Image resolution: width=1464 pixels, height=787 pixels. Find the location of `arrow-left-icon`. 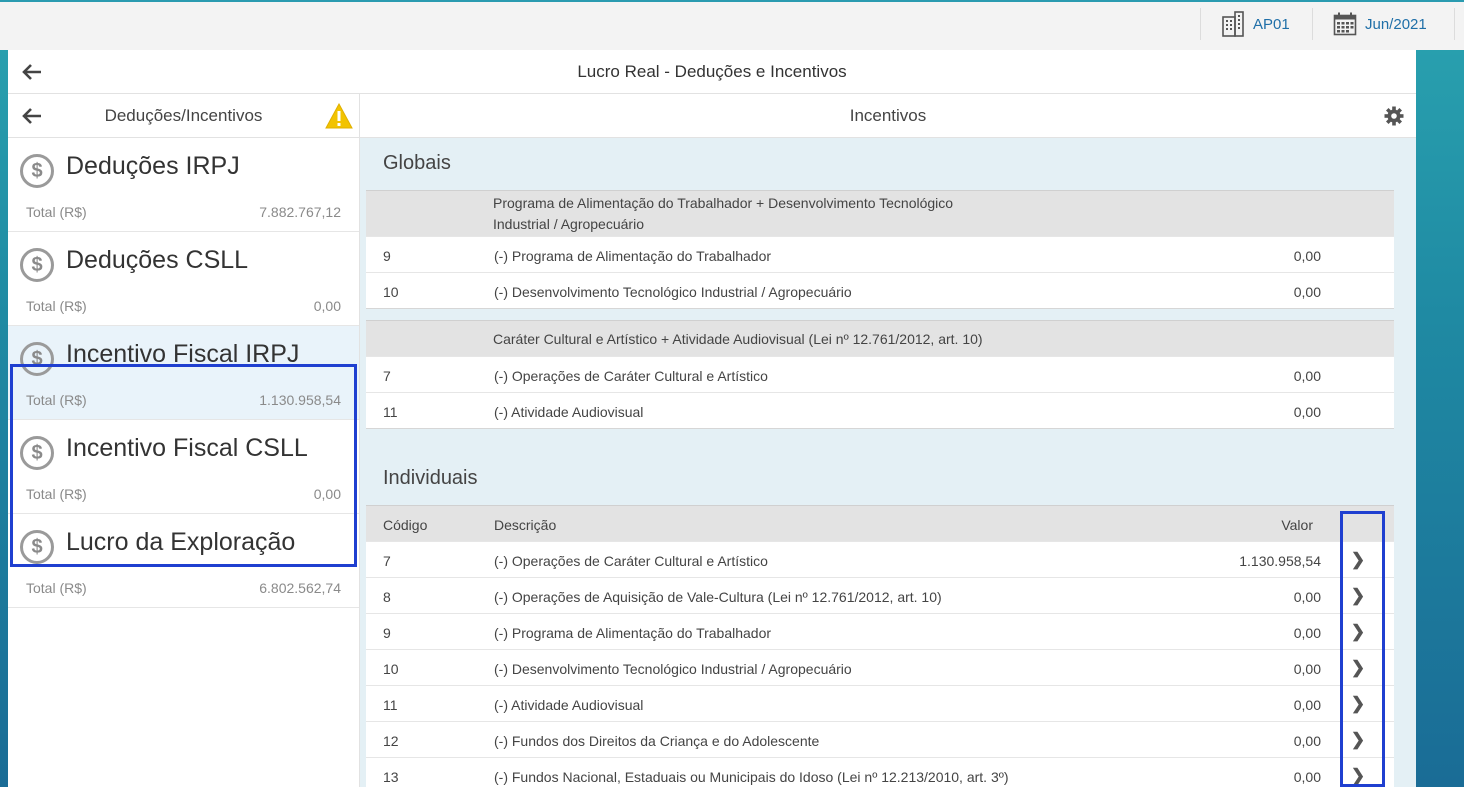

arrow-left-icon is located at coordinates (31, 72).